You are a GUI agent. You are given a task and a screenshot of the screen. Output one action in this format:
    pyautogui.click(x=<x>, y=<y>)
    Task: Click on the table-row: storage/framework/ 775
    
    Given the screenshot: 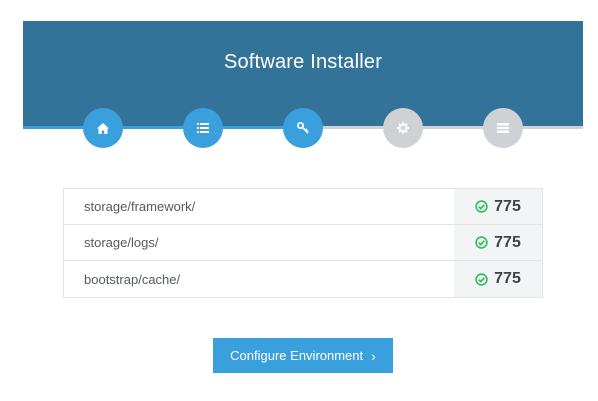 What is the action you would take?
    pyautogui.click(x=303, y=207)
    